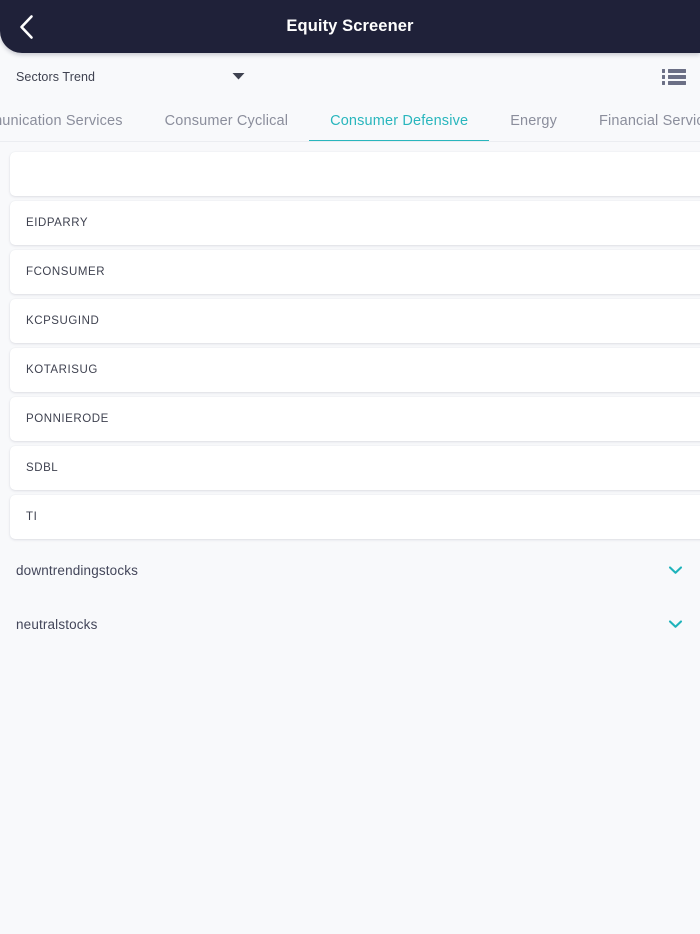  Describe the element at coordinates (72, 121) in the screenshot. I see `tab-communication-services: Communication Services` at that location.